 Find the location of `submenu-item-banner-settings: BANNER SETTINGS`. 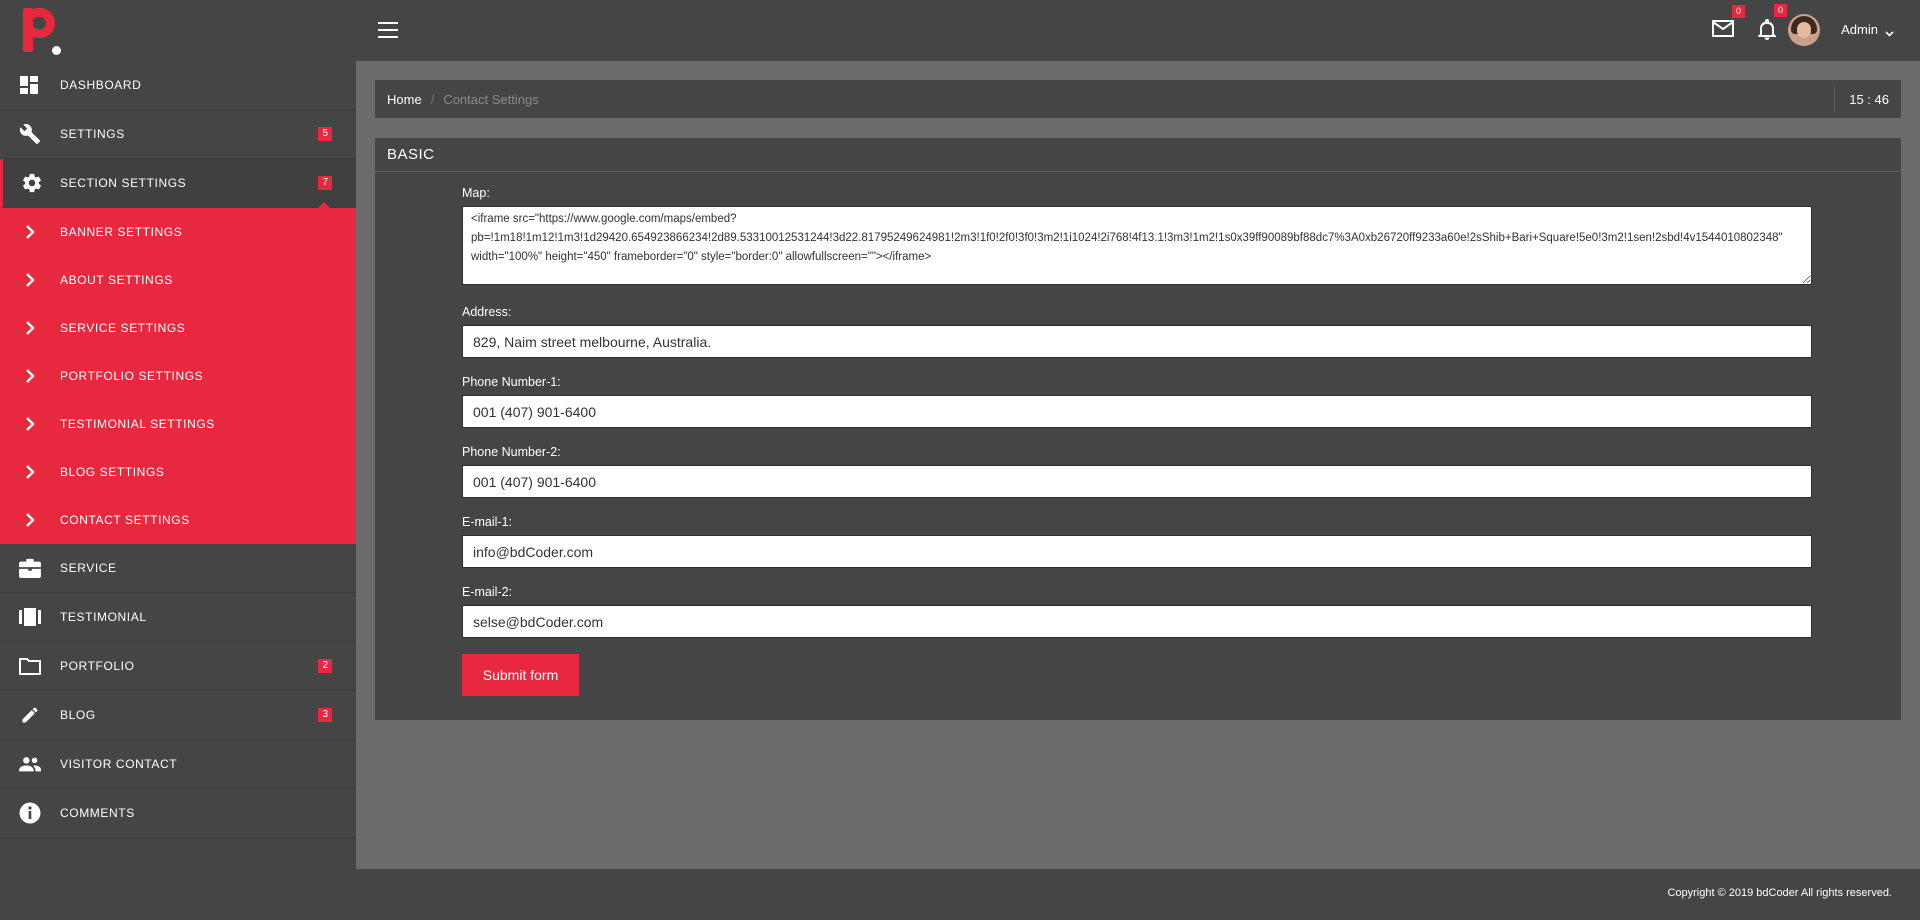

submenu-item-banner-settings: BANNER SETTINGS is located at coordinates (178, 232).